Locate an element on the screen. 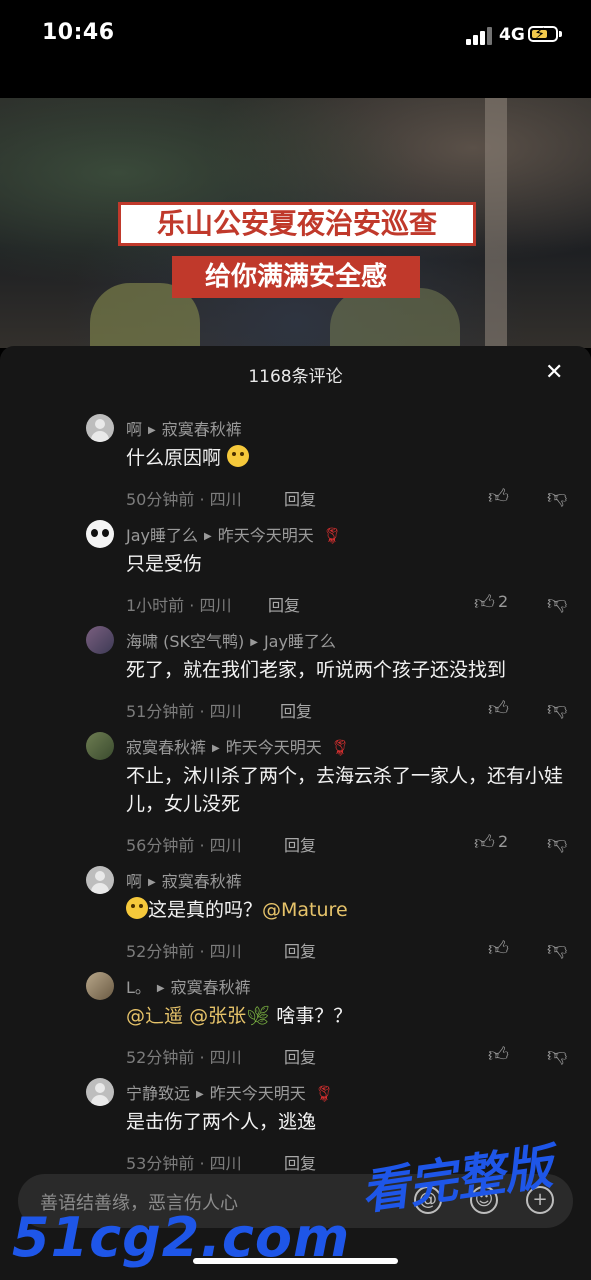 Image resolution: width=591 pixels, height=1280 pixels. comment-header: 海啸 (SK空气鸭) ▶ Jay睡了么 is located at coordinates (231, 640).